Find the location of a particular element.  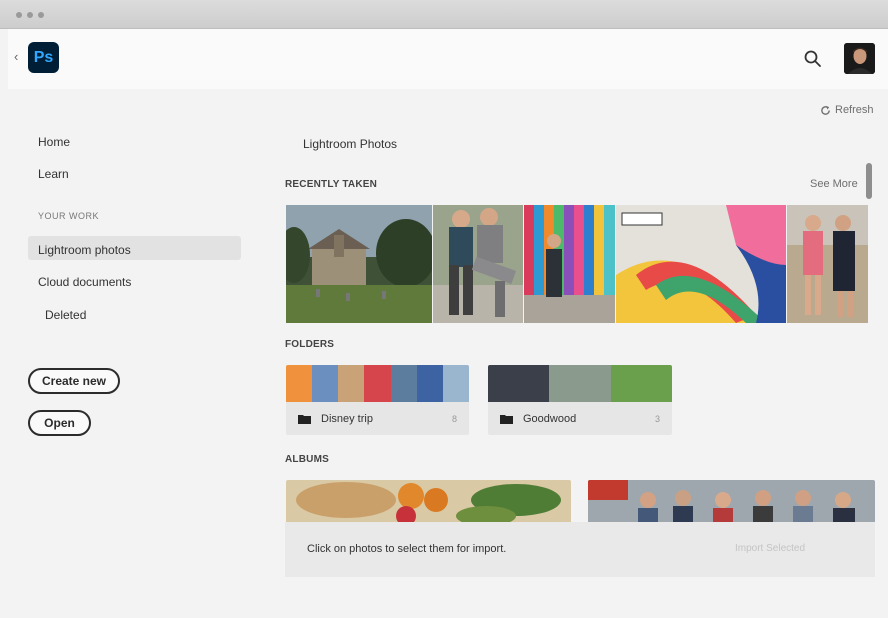

folder-card-goodwood: Goodwood 3 is located at coordinates (580, 400).